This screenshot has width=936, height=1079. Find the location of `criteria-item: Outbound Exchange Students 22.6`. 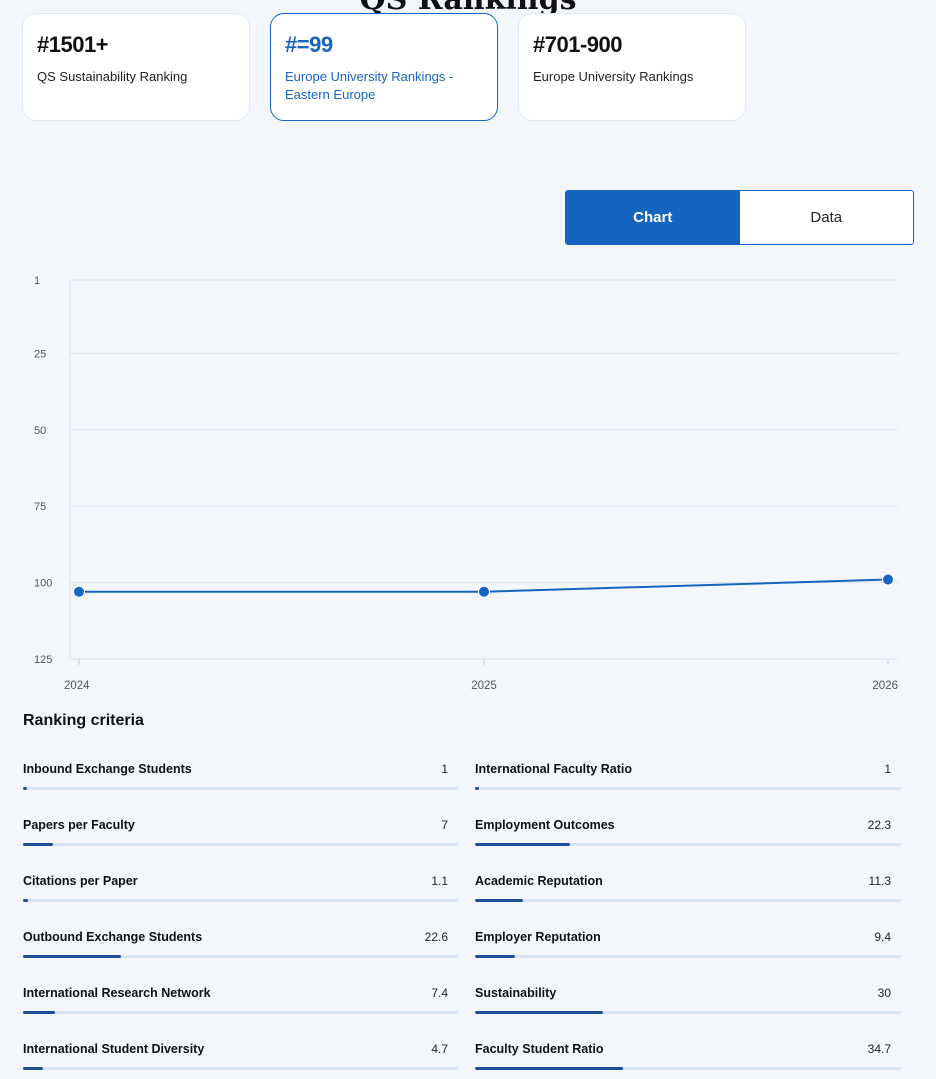

criteria-item: Outbound Exchange Students 22.6 is located at coordinates (240, 958).